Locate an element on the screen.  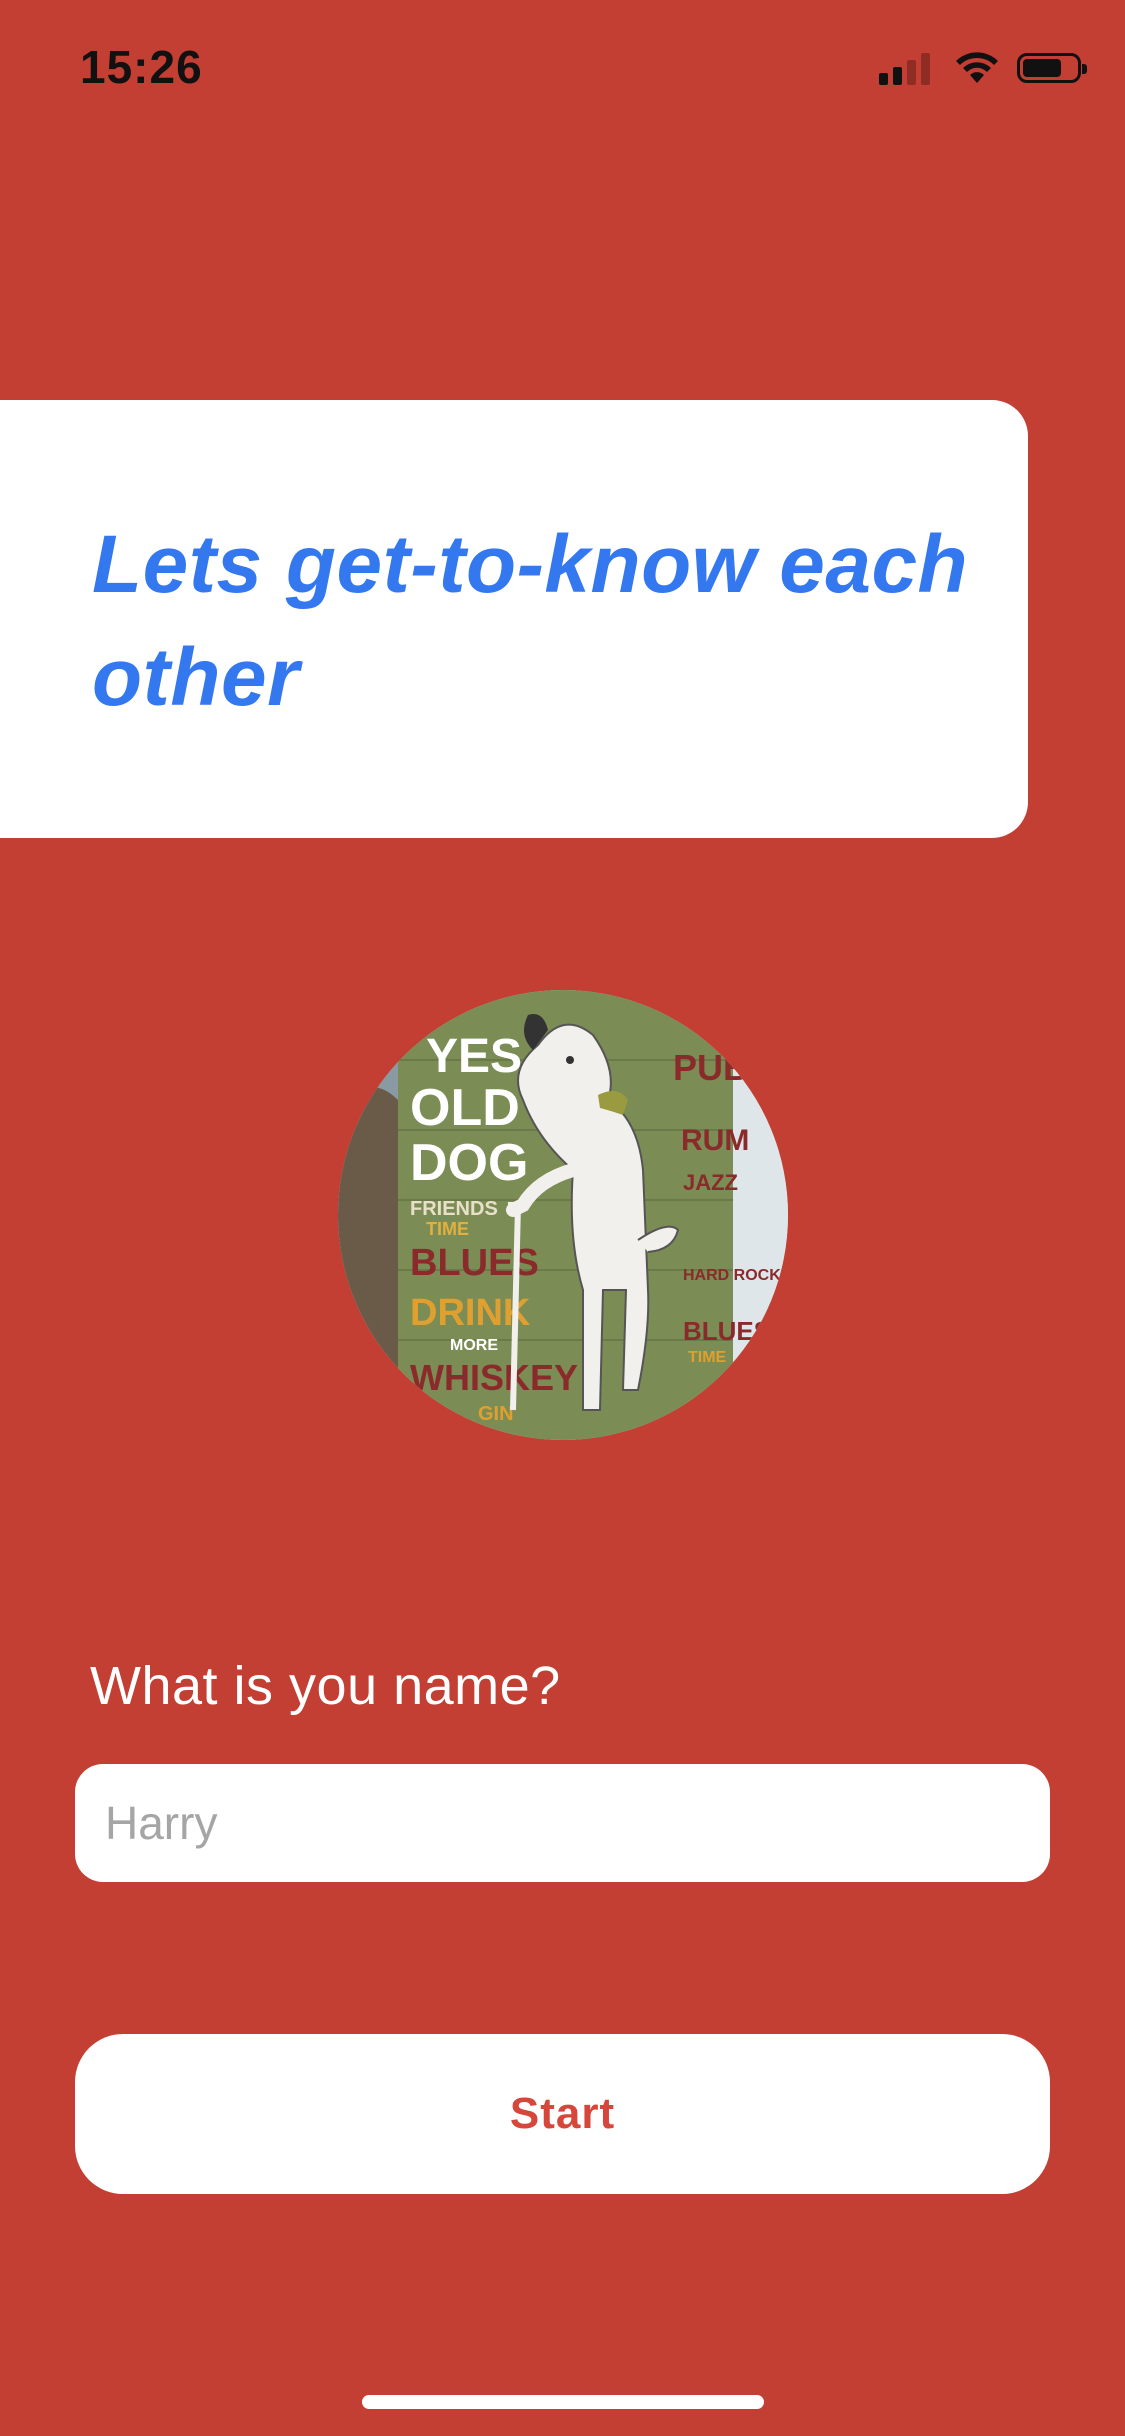
mural-text-more: MORE is located at coordinates (474, 1345).